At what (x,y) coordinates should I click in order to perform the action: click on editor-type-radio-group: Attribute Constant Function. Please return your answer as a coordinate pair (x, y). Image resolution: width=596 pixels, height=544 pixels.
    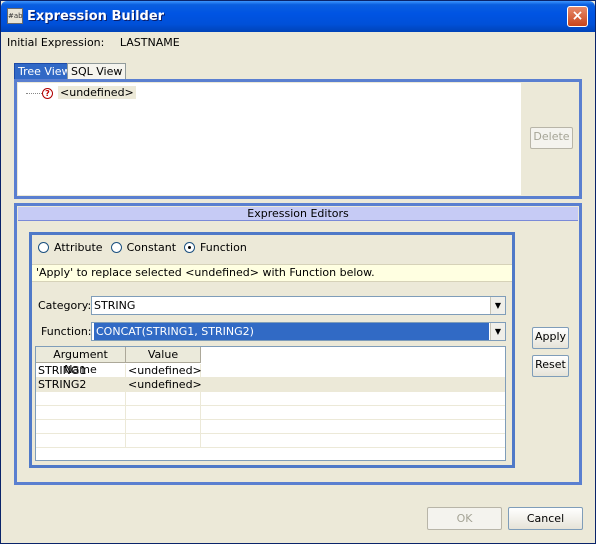
    Looking at the image, I should click on (146, 247).